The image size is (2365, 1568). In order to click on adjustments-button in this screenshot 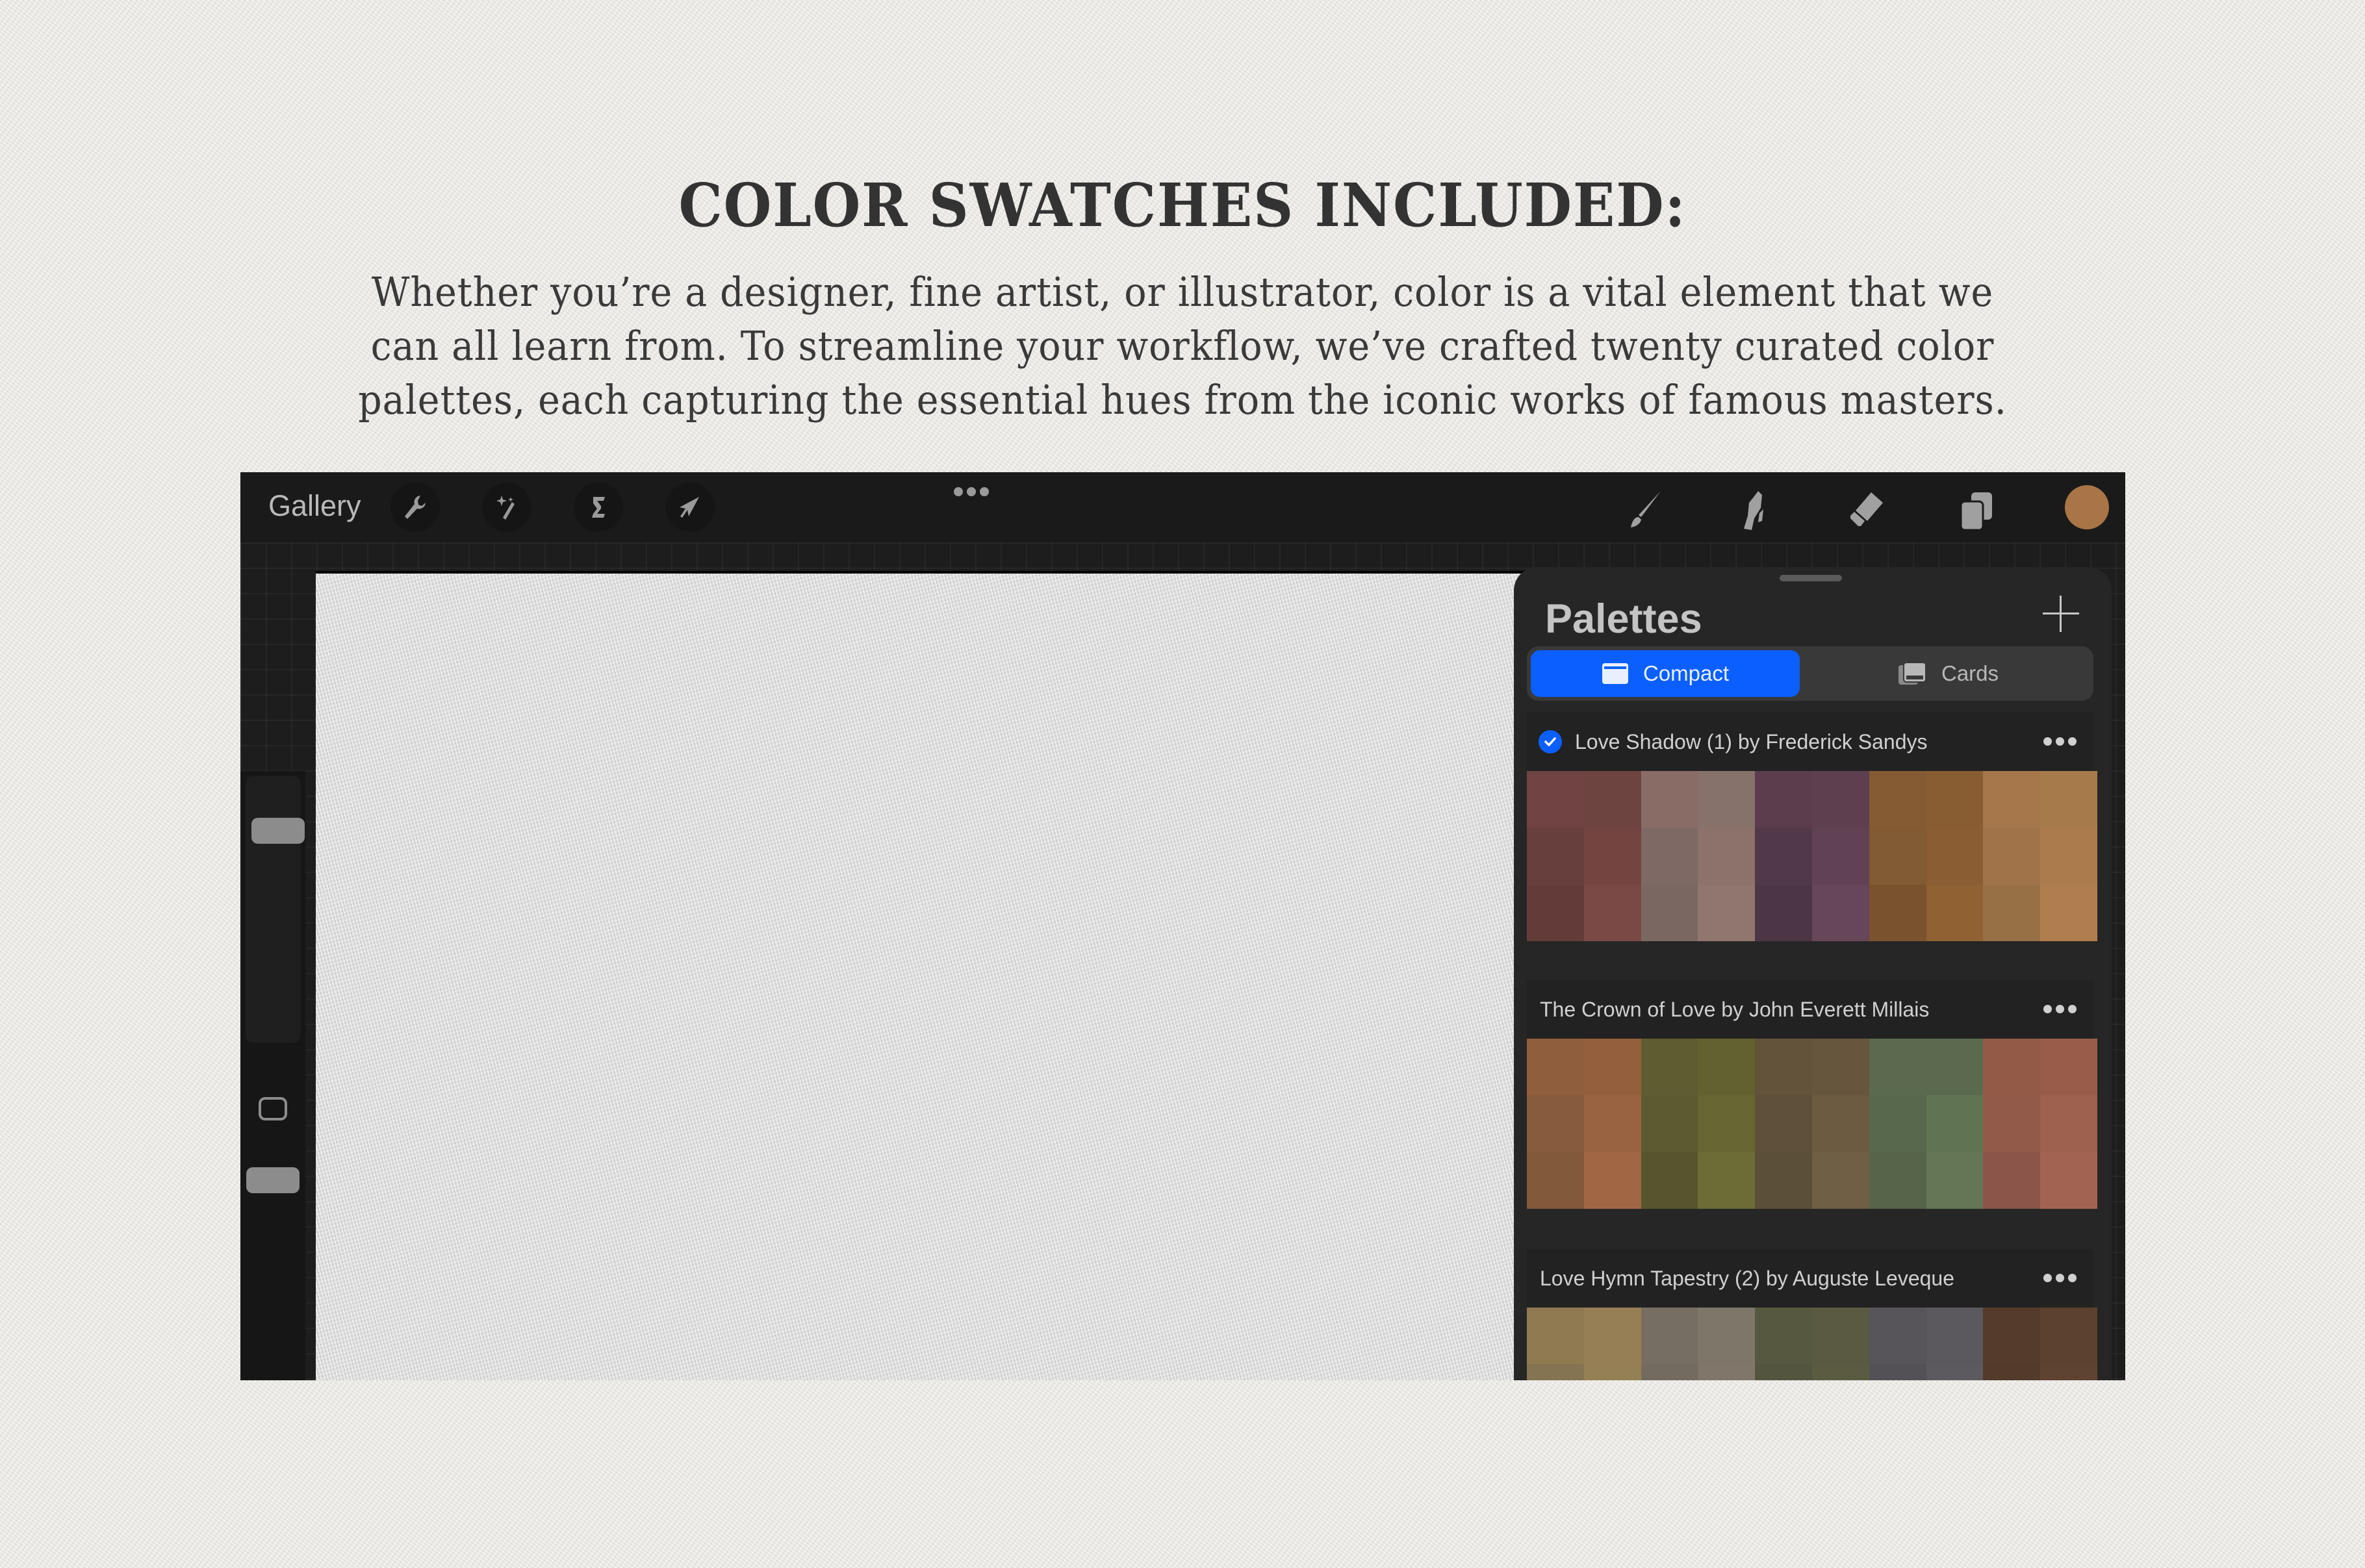, I will do `click(507, 507)`.